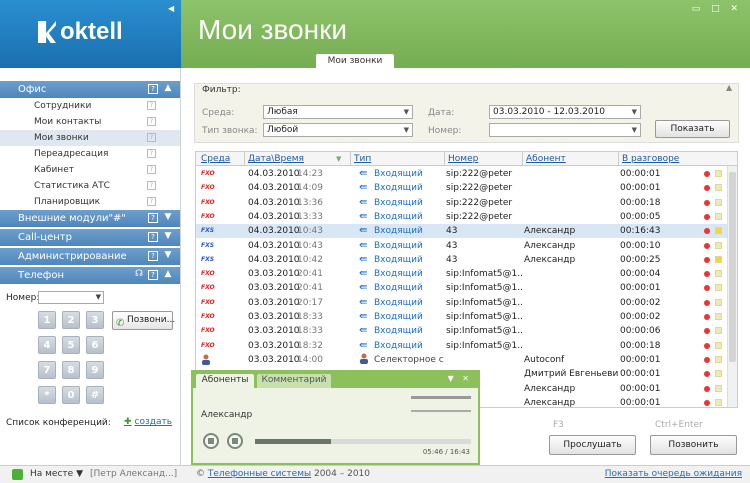 The height and width of the screenshot is (483, 750). What do you see at coordinates (717, 9) in the screenshot?
I see `window-controls: ▭ □ ✕` at bounding box center [717, 9].